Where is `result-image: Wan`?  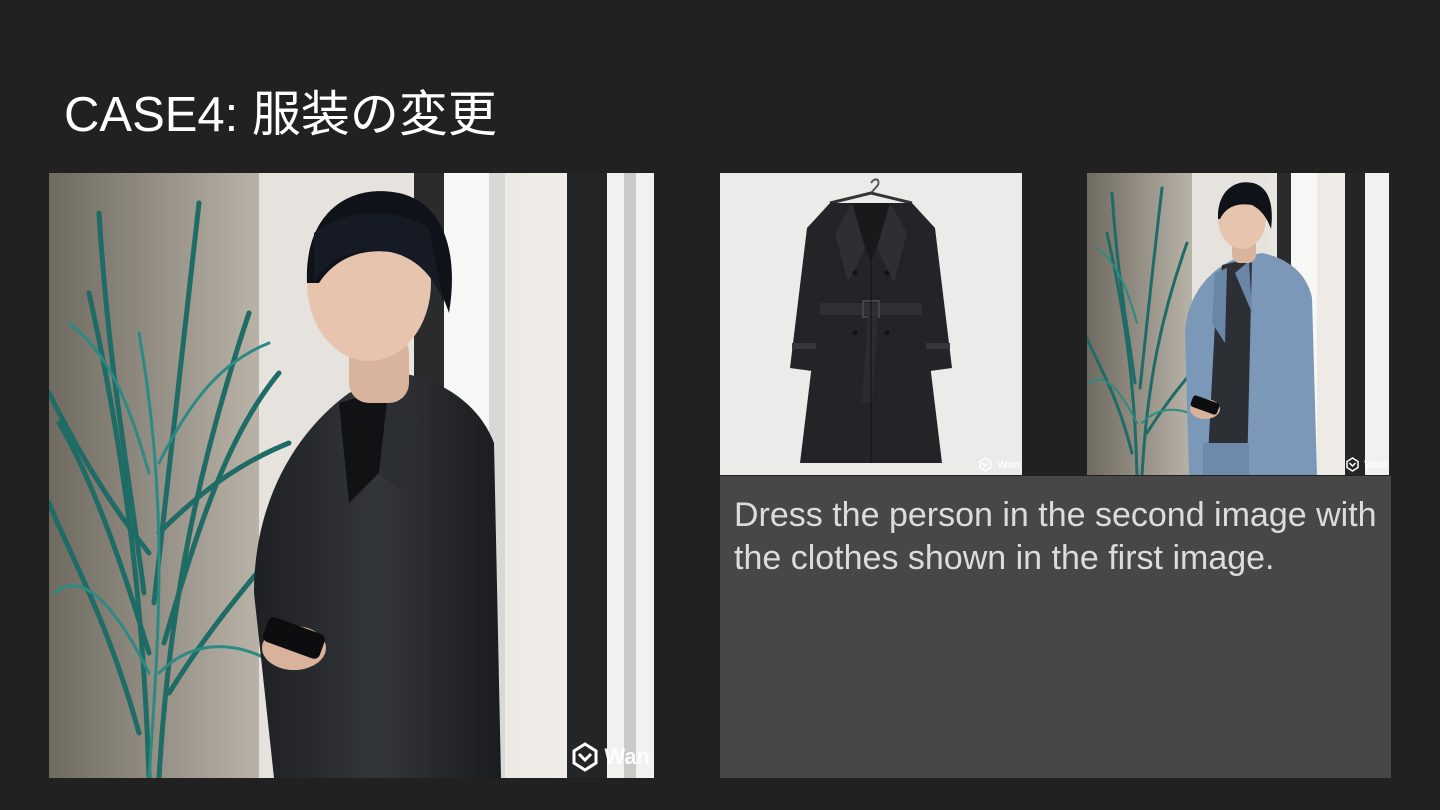
result-image: Wan is located at coordinates (1238, 324).